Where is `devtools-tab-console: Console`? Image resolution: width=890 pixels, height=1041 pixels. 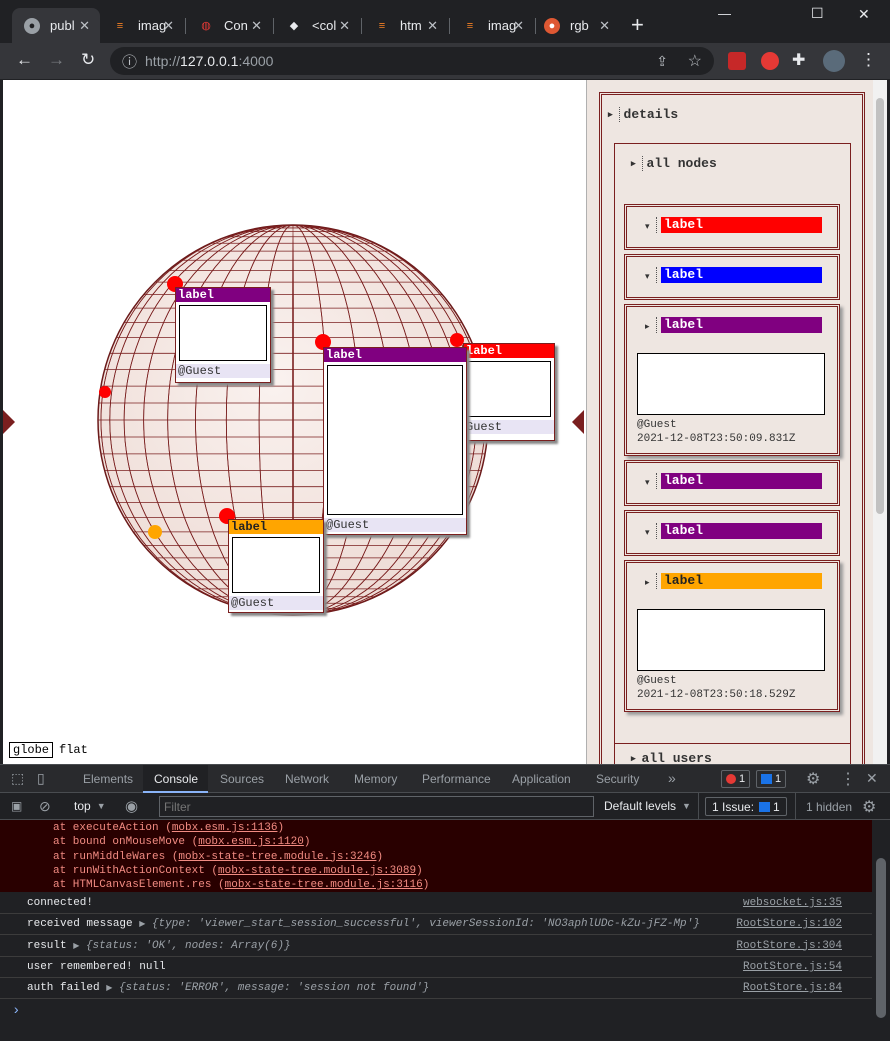
devtools-tab-console: Console is located at coordinates (176, 779).